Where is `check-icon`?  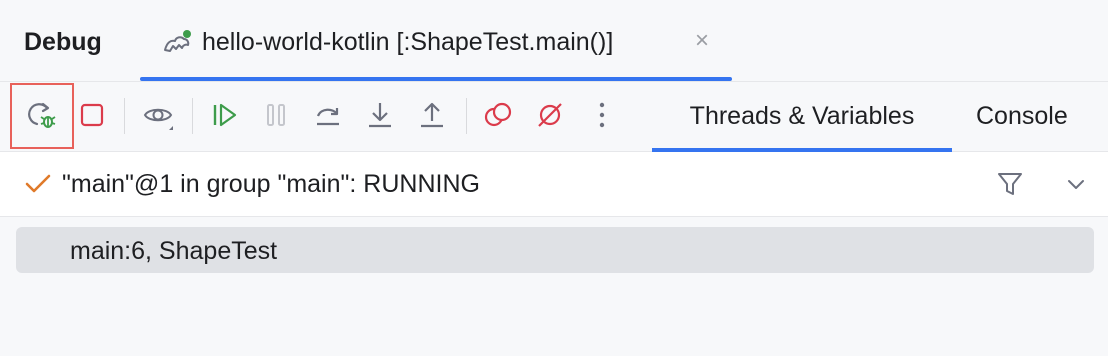 check-icon is located at coordinates (38, 184).